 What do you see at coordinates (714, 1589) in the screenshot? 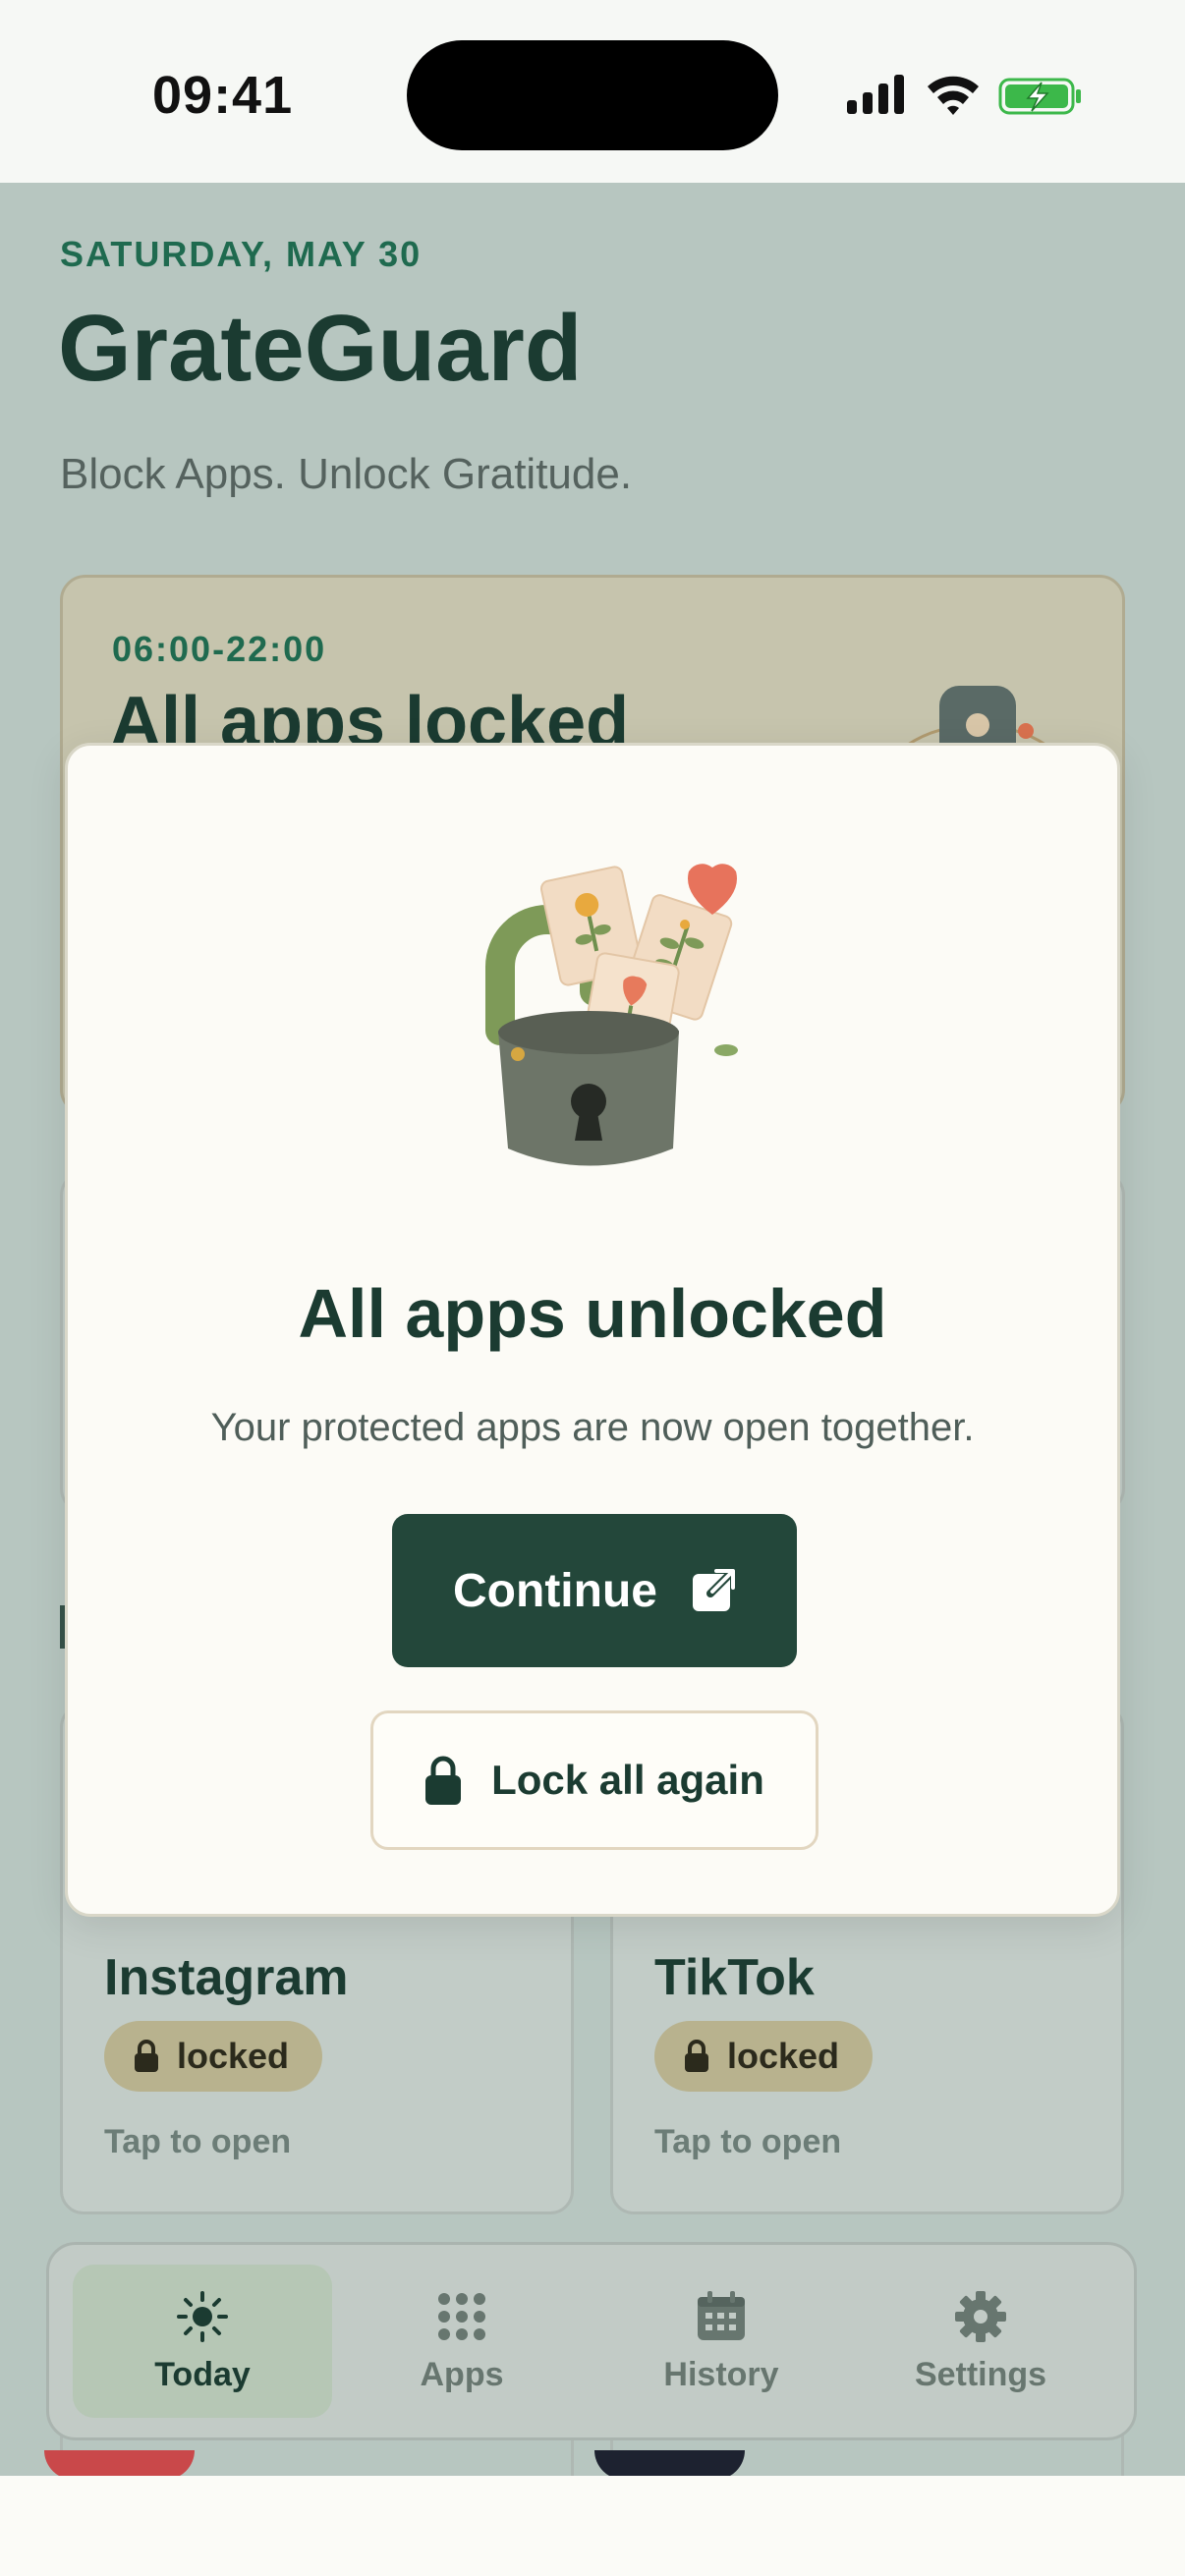
I see `external-link-icon` at bounding box center [714, 1589].